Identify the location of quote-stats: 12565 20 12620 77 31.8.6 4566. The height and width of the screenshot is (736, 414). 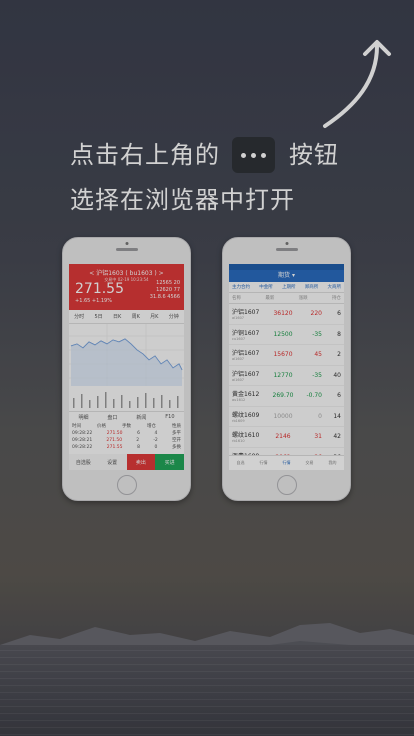
(165, 290).